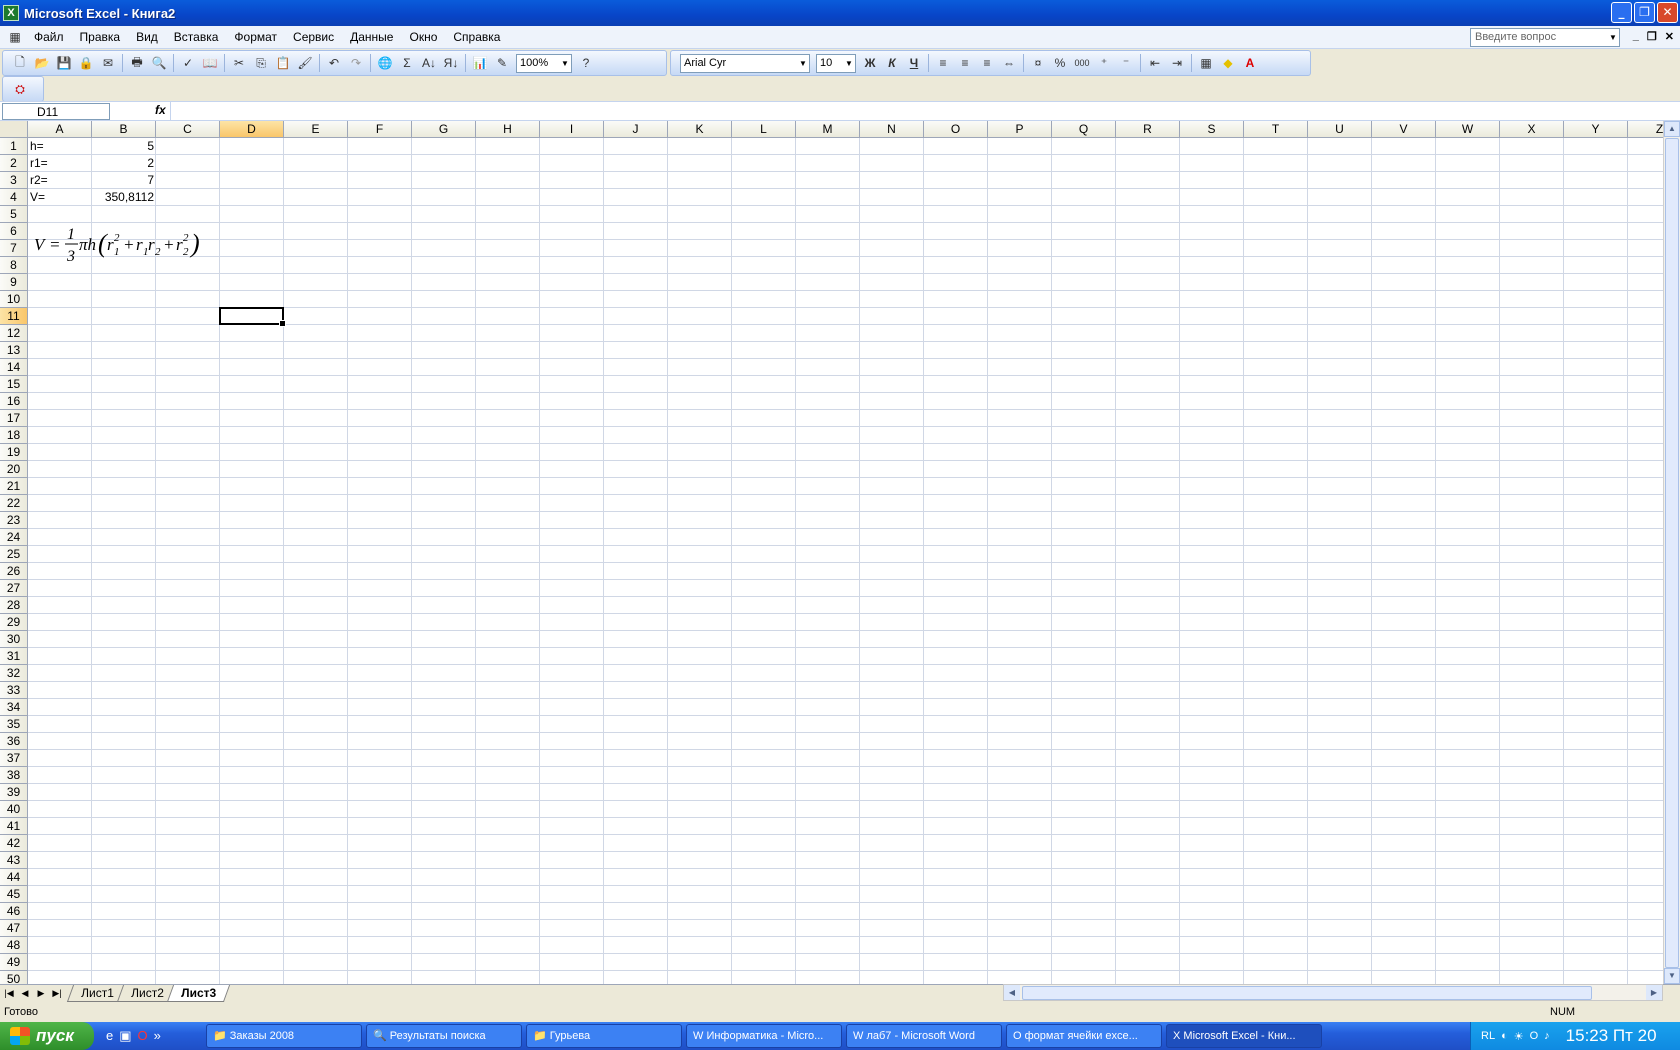  What do you see at coordinates (14, 384) in the screenshot?
I see `row-header-15: 15` at bounding box center [14, 384].